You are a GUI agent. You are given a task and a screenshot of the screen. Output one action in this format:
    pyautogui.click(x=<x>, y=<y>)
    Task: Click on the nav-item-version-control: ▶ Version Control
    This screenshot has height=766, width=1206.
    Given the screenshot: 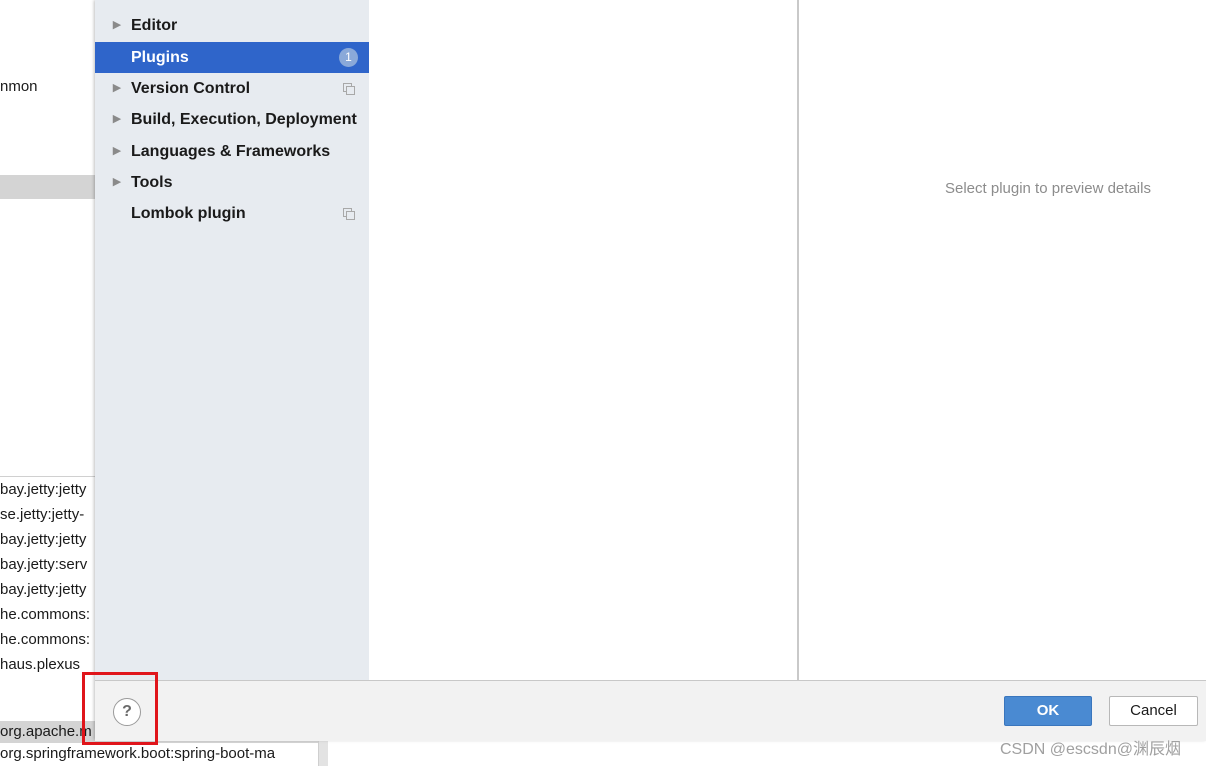 What is the action you would take?
    pyautogui.click(x=232, y=88)
    